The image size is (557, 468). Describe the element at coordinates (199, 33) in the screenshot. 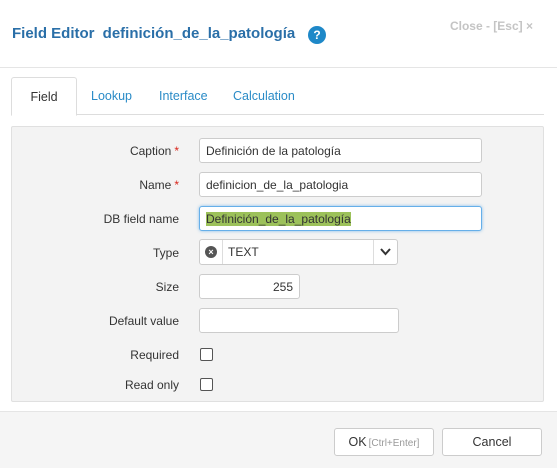

I see `dialog-title-field-name: definición_de_la_patología` at that location.